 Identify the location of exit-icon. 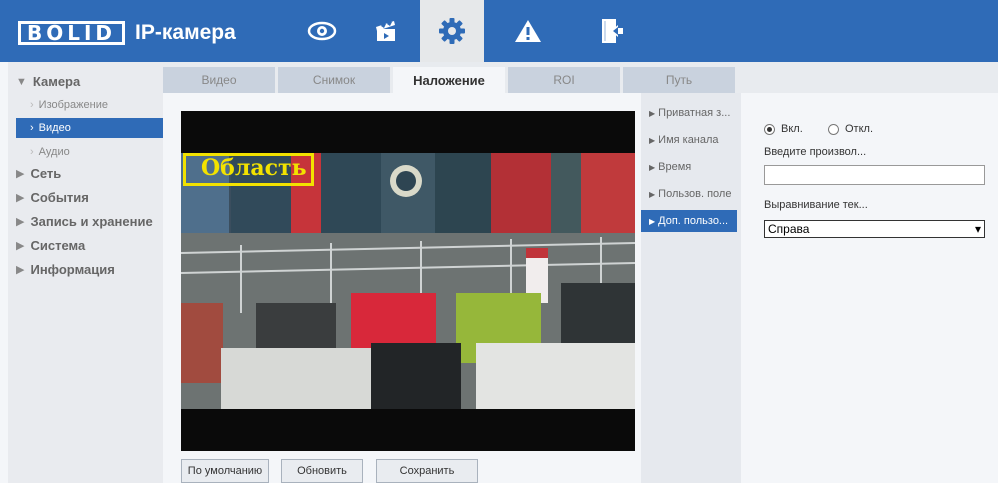
(612, 31).